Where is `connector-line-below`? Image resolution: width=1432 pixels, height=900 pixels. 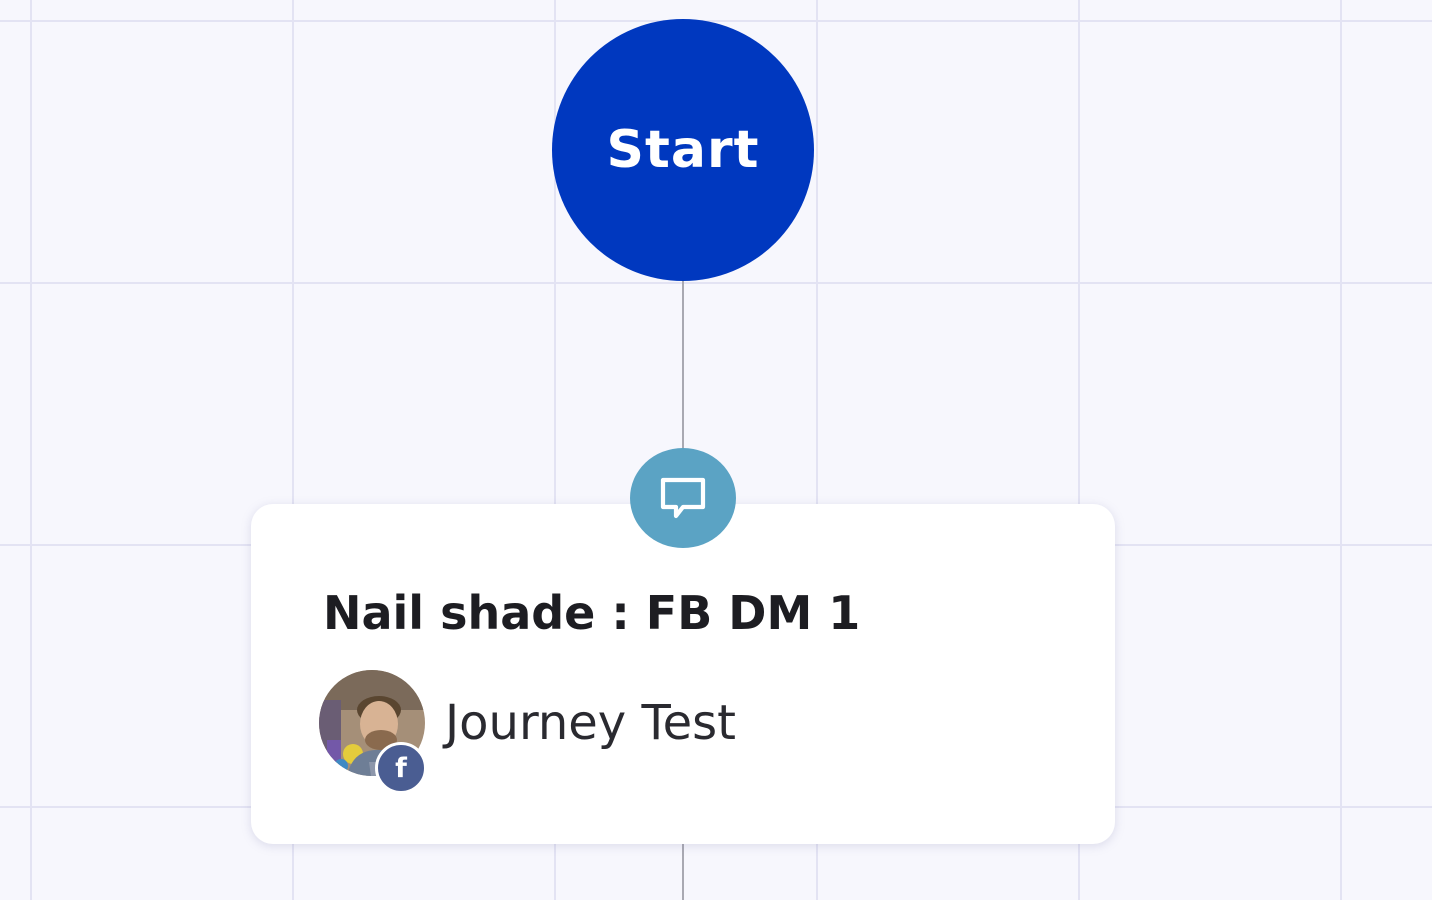 connector-line-below is located at coordinates (683, 871).